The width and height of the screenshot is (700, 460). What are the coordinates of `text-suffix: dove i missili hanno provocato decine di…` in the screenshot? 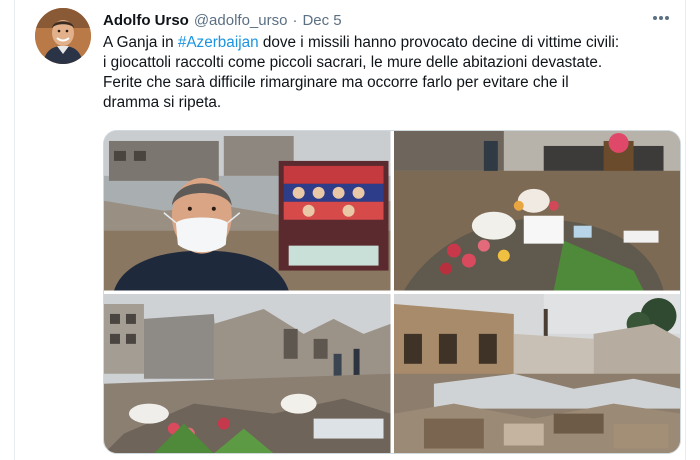 It's located at (439, 42).